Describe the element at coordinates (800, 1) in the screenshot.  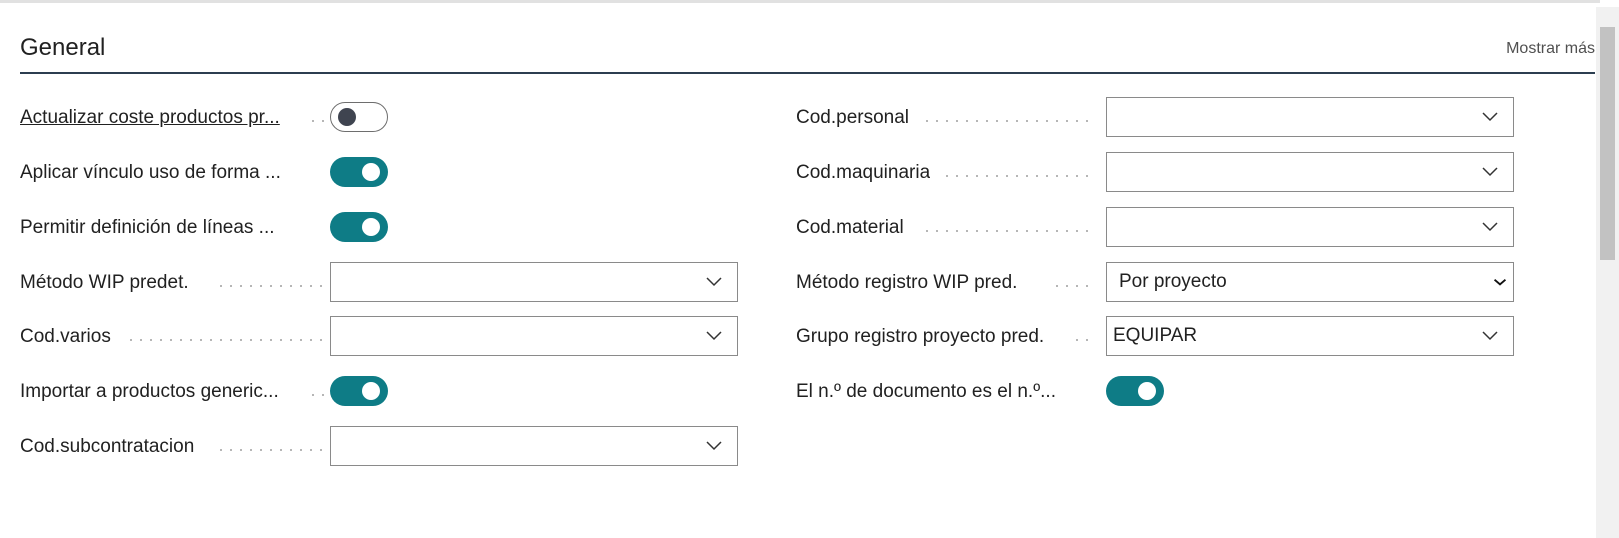
I see `top-border` at that location.